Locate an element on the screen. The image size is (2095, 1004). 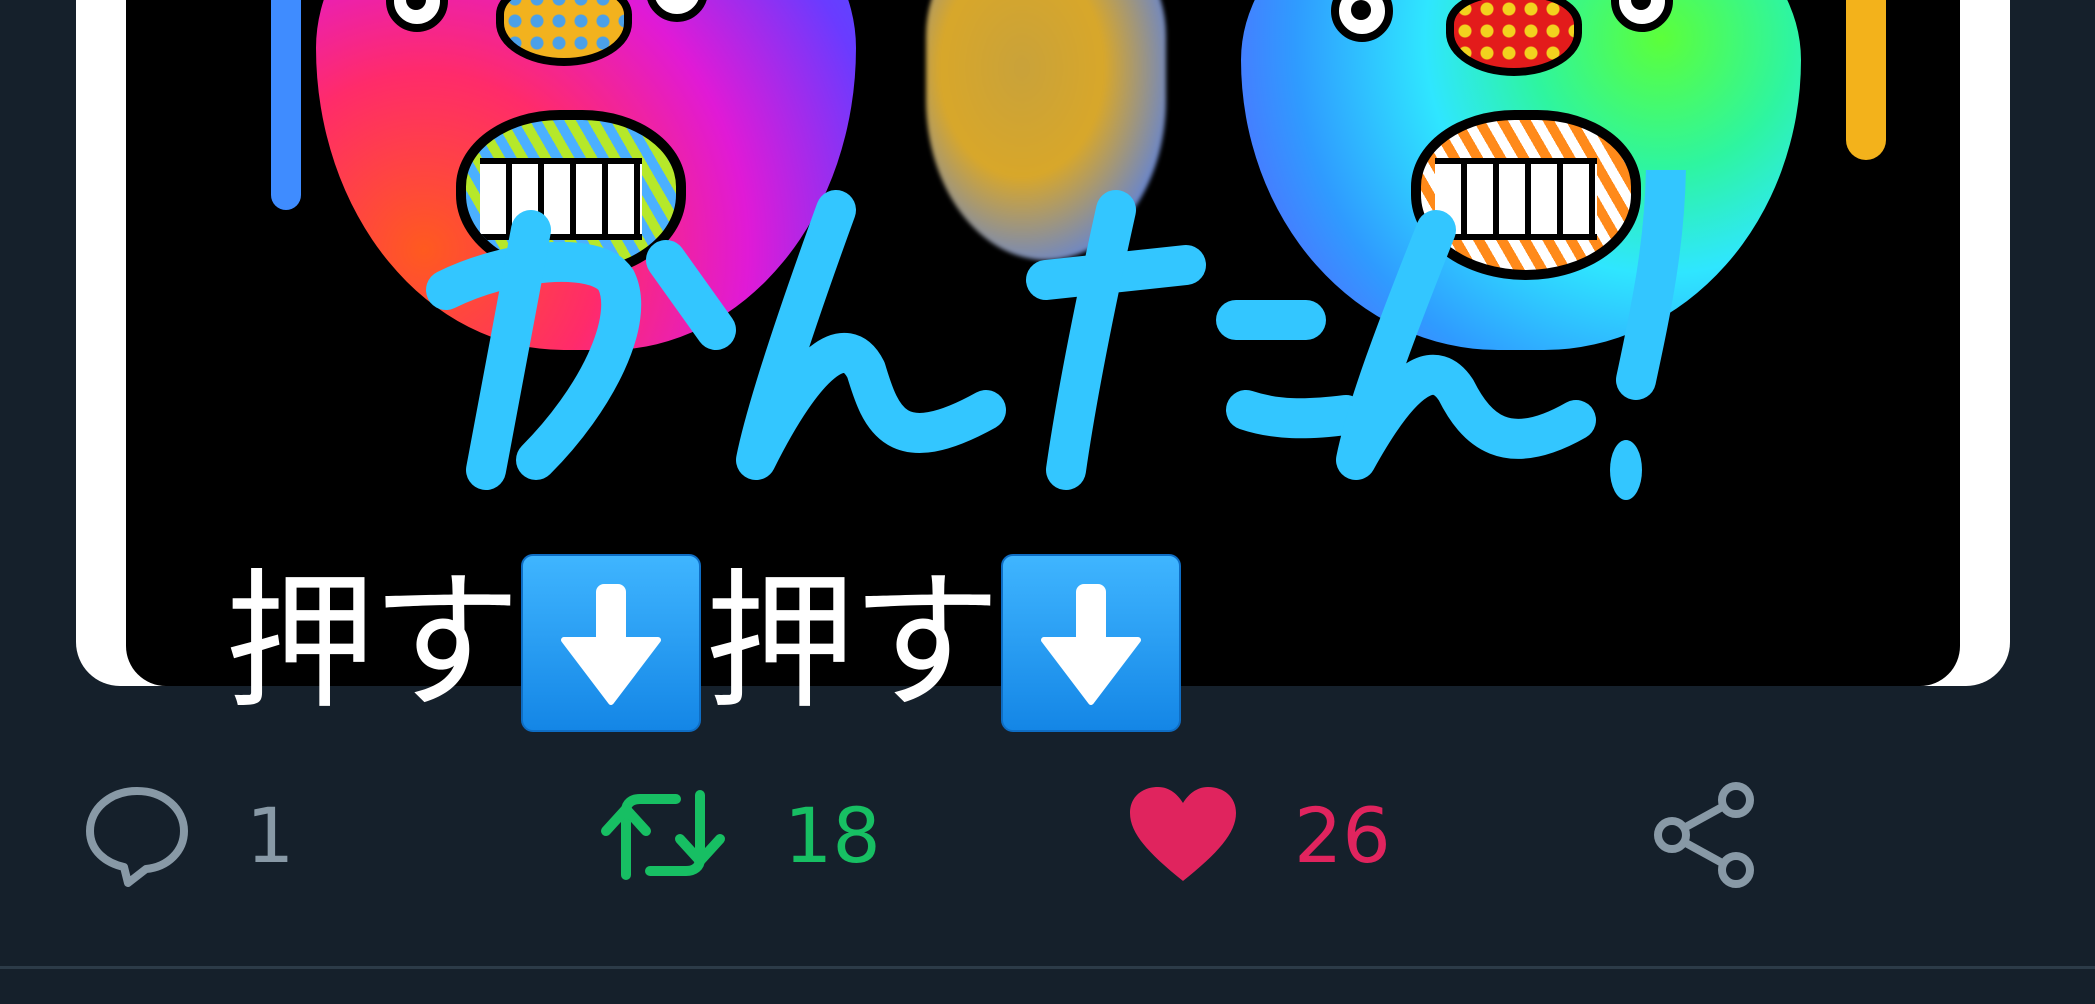
tweet-caption: 押す 押す is located at coordinates (705, 643).